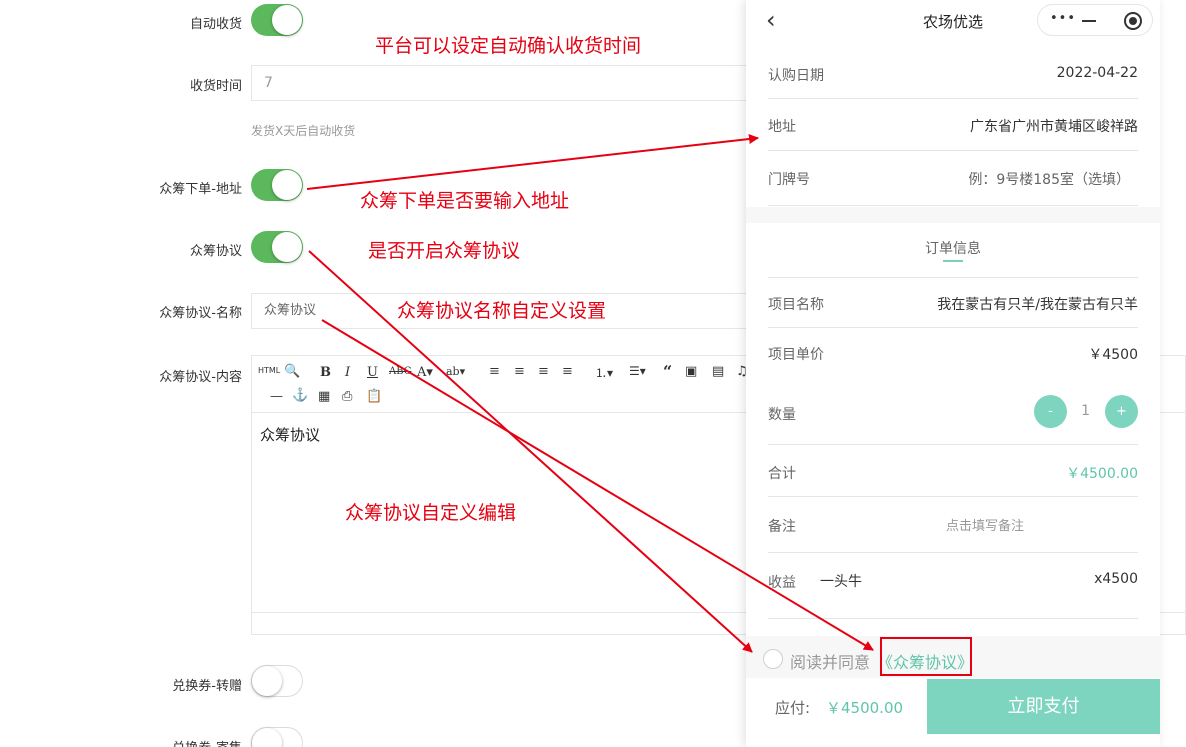 This screenshot has height=747, width=1186. I want to click on address-row: 地址 广东省广州市黄埔区峻祥路, so click(953, 125).